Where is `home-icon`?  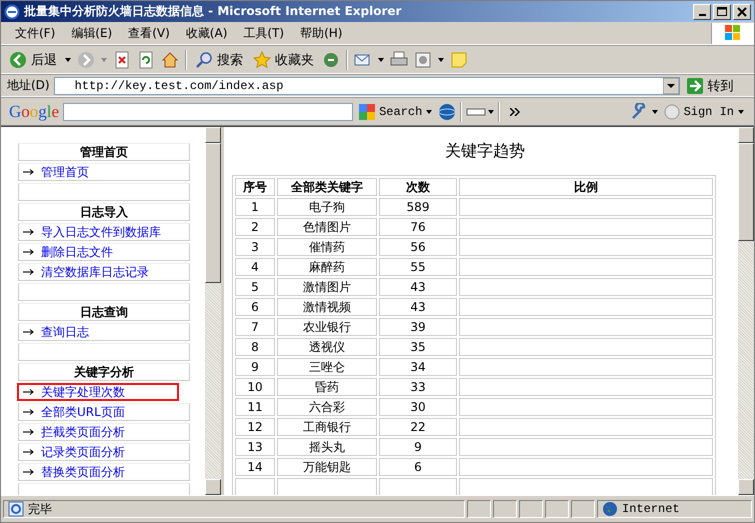 home-icon is located at coordinates (170, 59).